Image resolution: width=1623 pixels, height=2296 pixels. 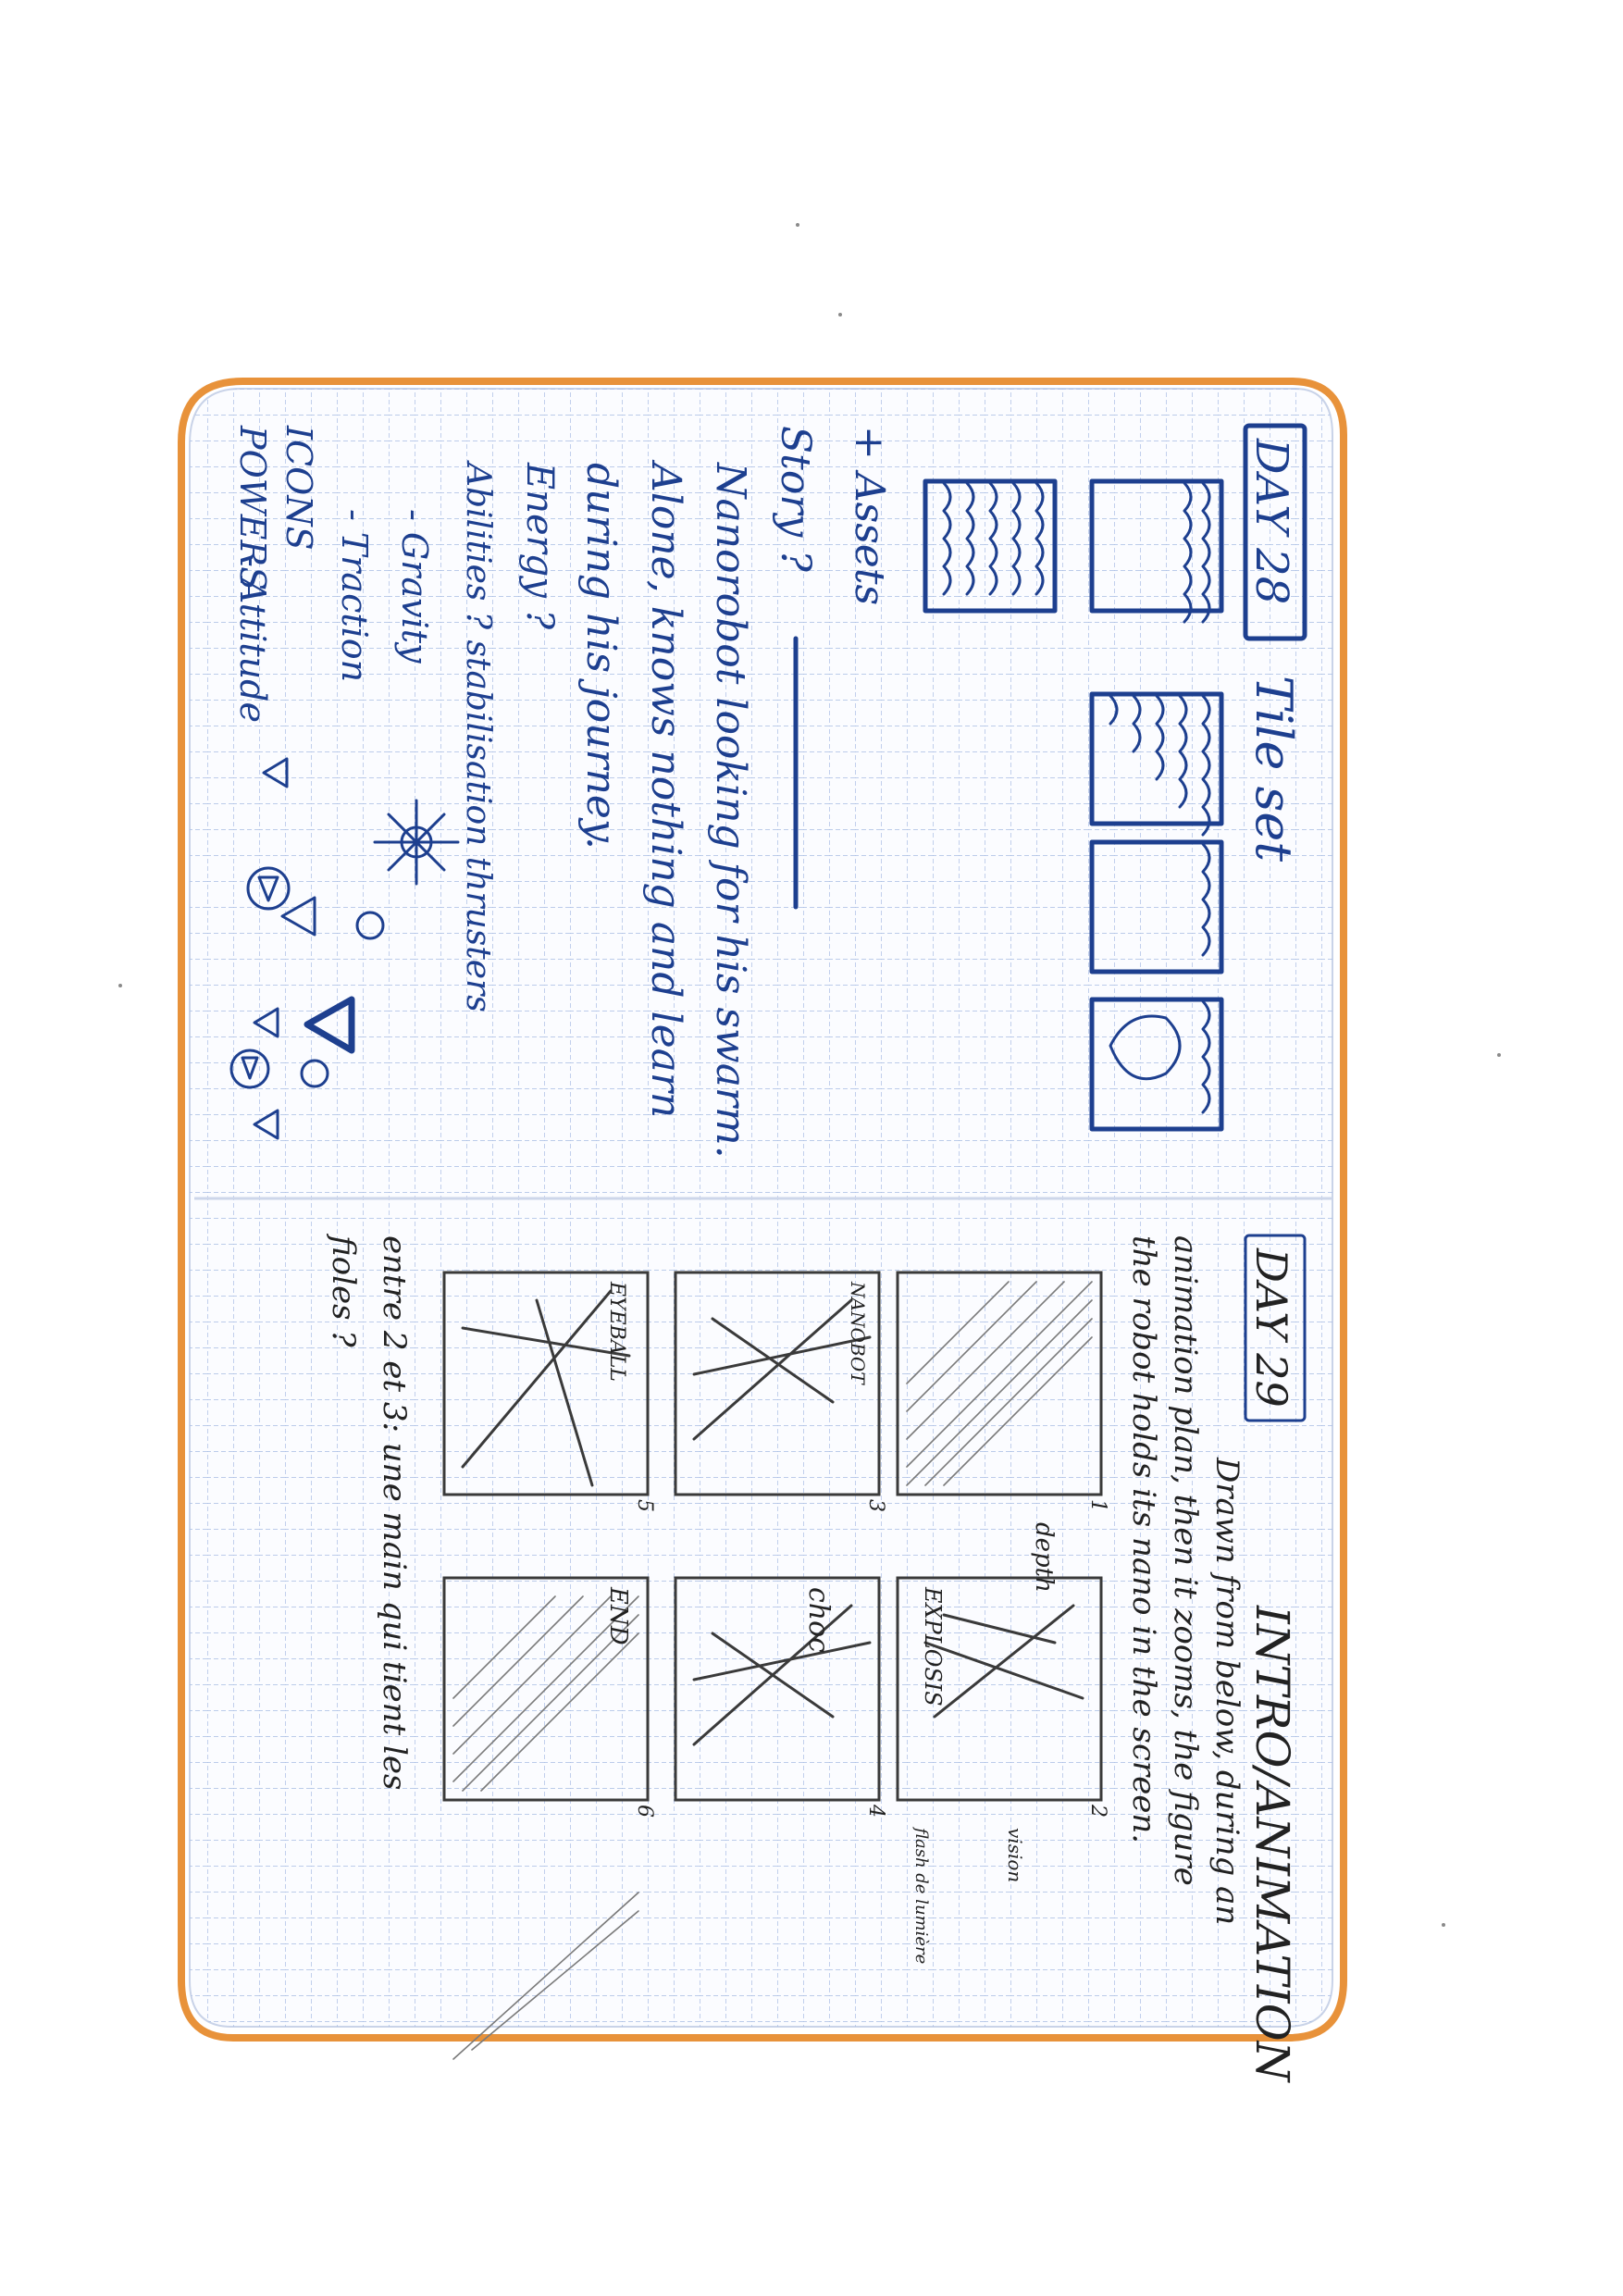 I want to click on energy-label: Energy ?, so click(x=539, y=546).